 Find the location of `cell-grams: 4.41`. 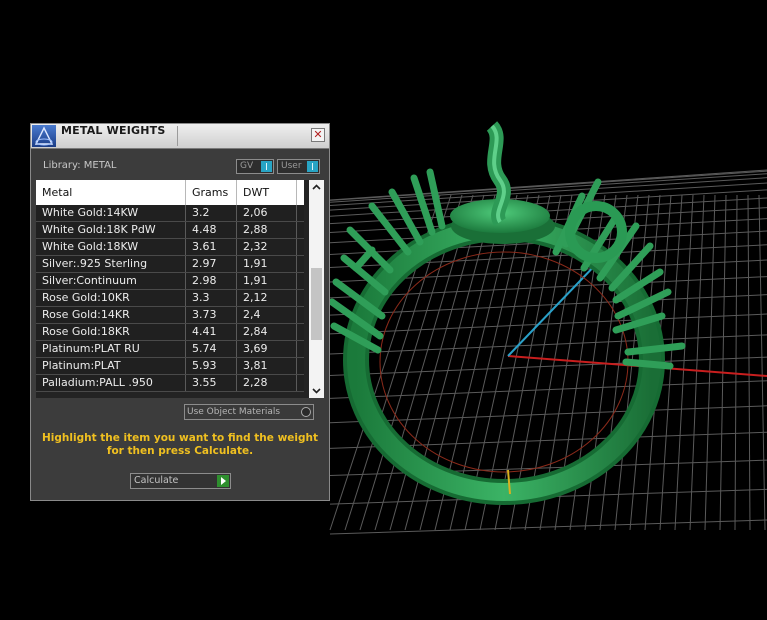

cell-grams: 4.41 is located at coordinates (211, 332).